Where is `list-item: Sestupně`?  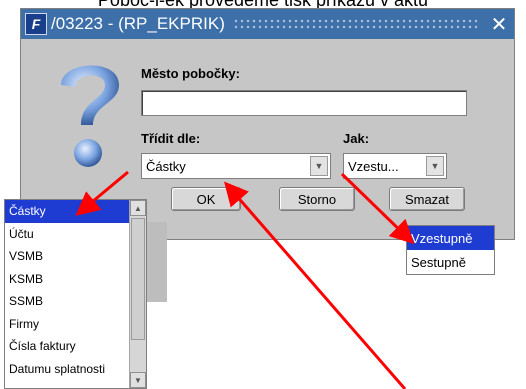
list-item: Sestupně is located at coordinates (450, 262).